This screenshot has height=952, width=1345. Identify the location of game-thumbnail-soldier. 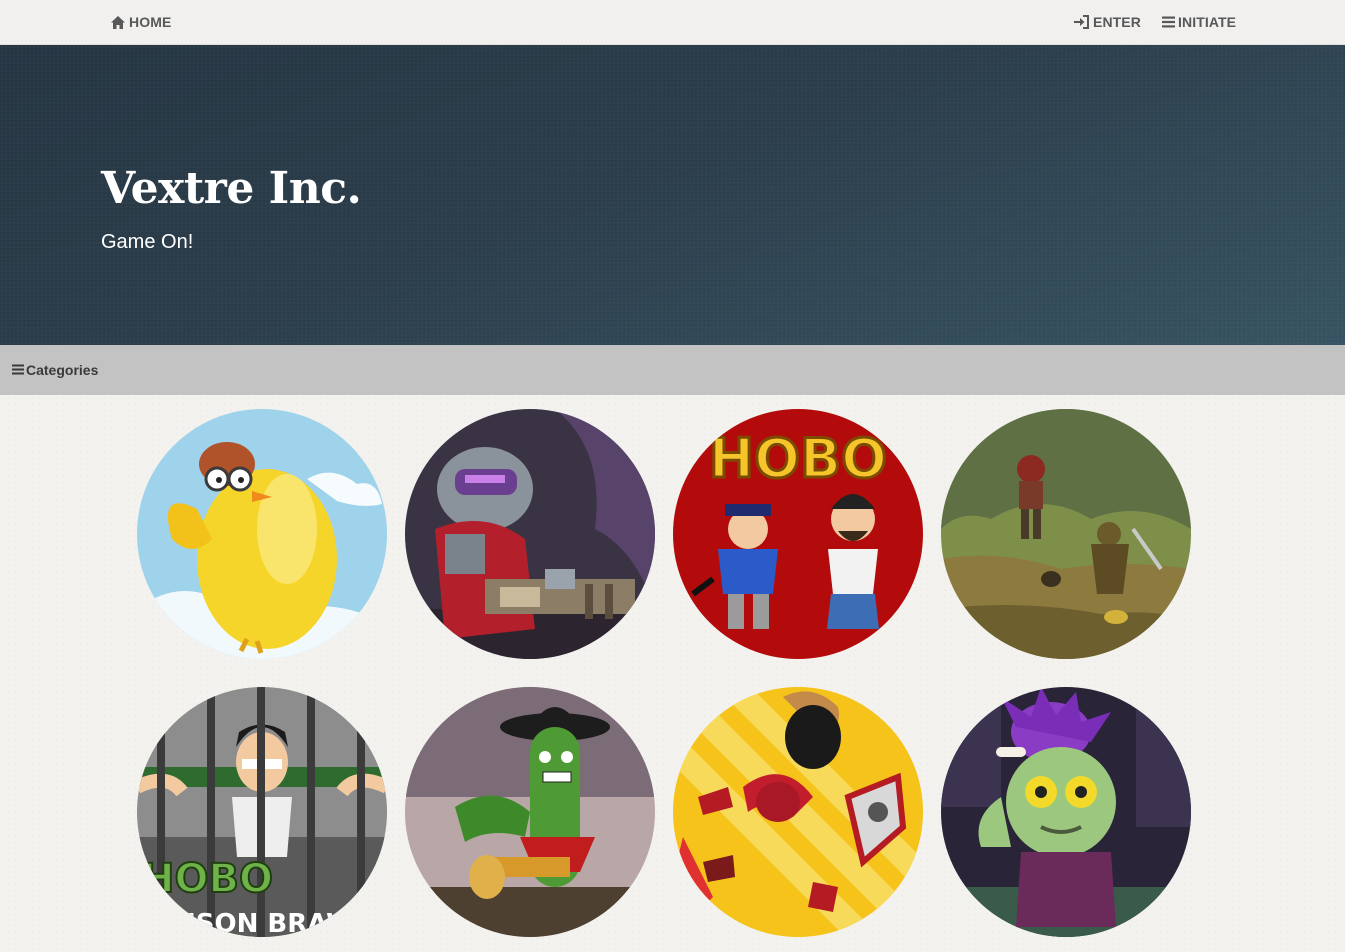
(530, 534).